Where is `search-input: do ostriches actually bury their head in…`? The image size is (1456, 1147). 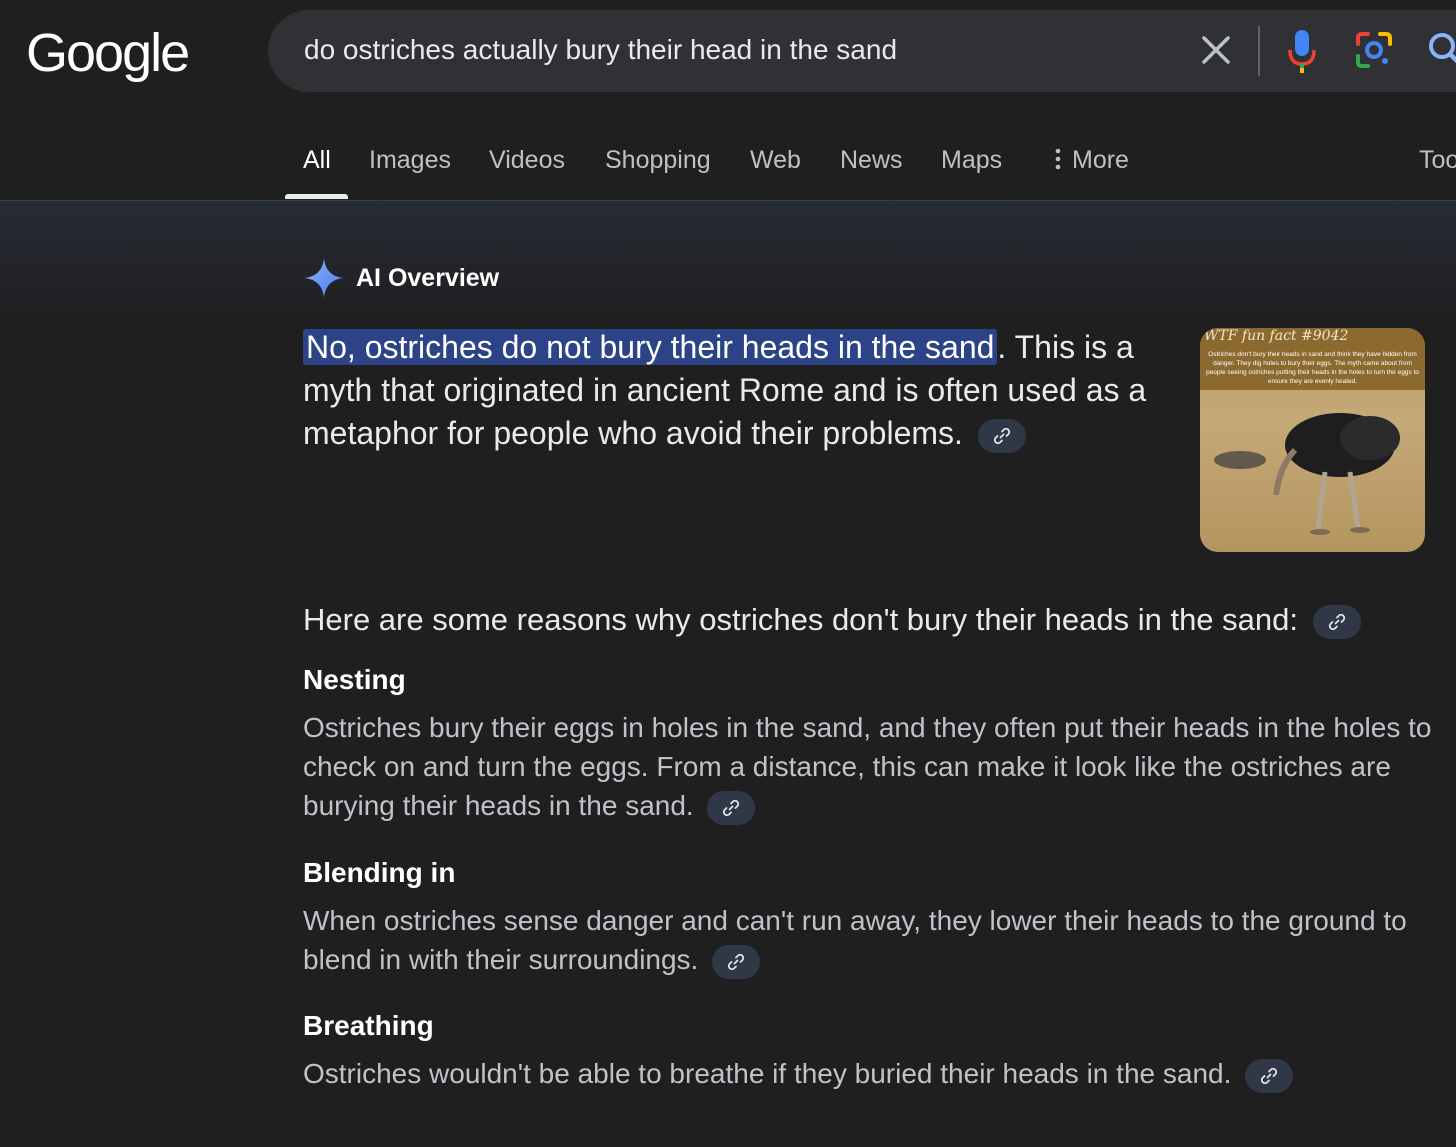
search-input: do ostriches actually bury their head in… is located at coordinates (600, 50).